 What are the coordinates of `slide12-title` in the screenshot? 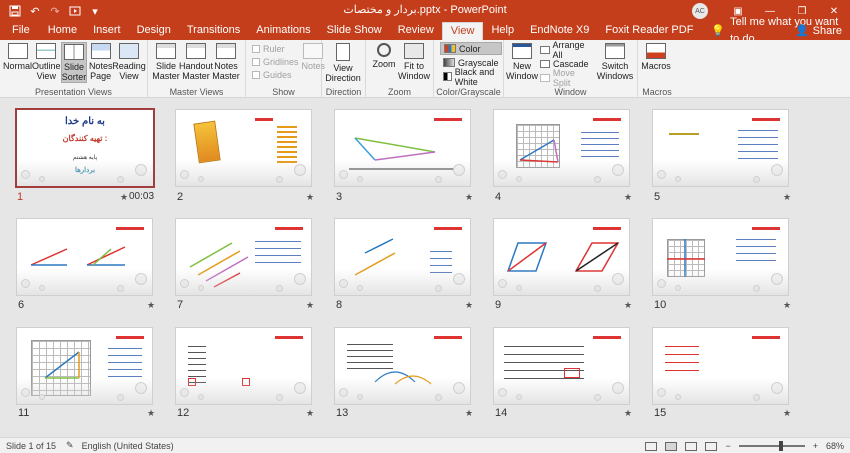 It's located at (289, 337).